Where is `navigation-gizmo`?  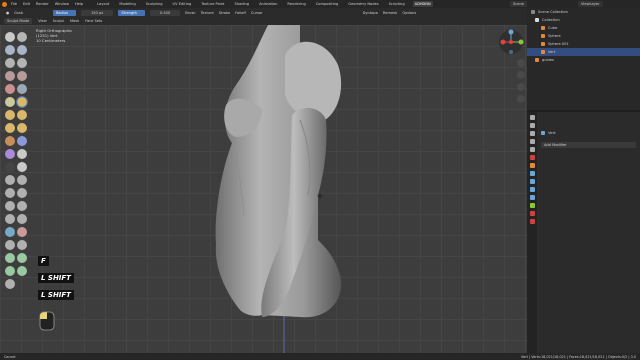
navigation-gizmo is located at coordinates (511, 42).